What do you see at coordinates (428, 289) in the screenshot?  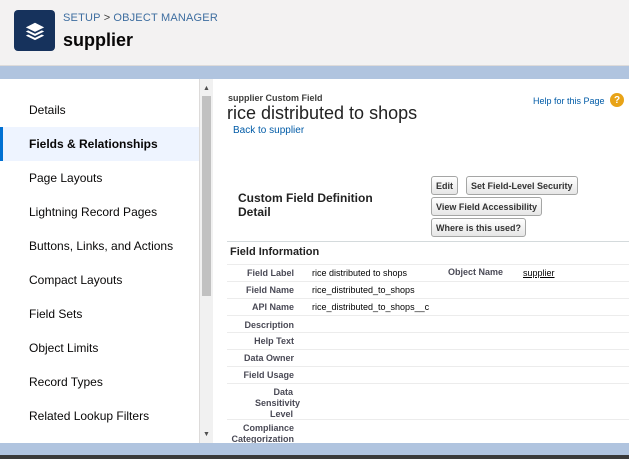 I see `table-row: Field Name rice_distributed_to_shops` at bounding box center [428, 289].